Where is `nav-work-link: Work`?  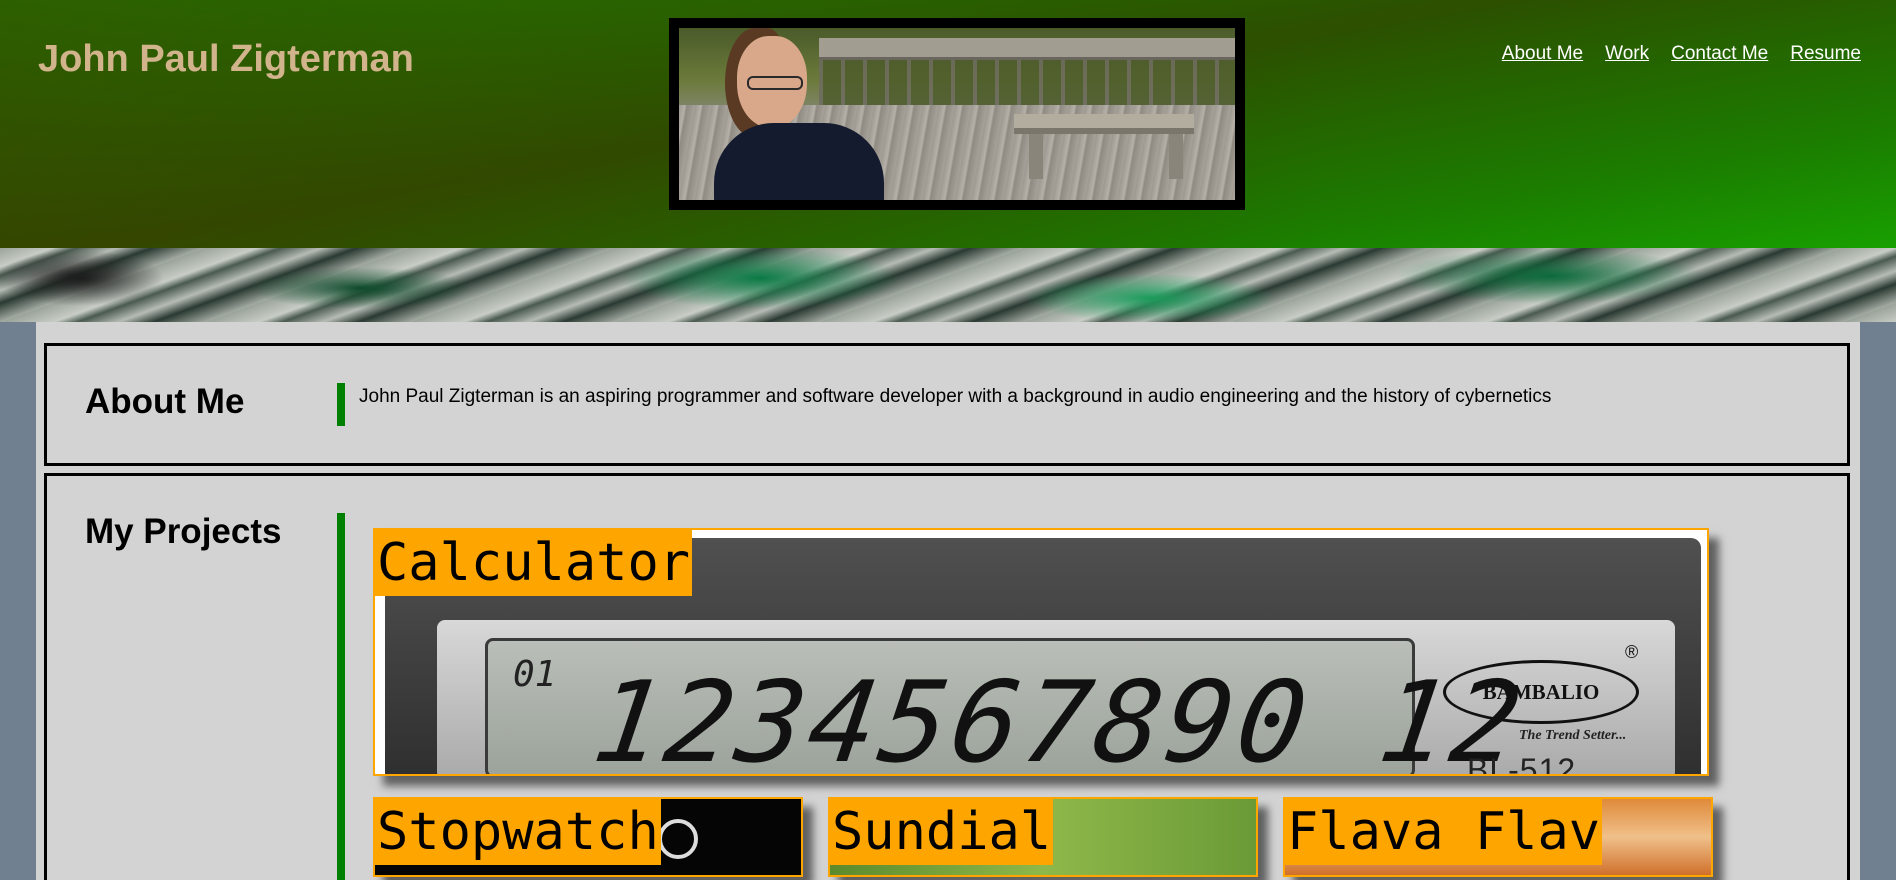
nav-work-link: Work is located at coordinates (1627, 54).